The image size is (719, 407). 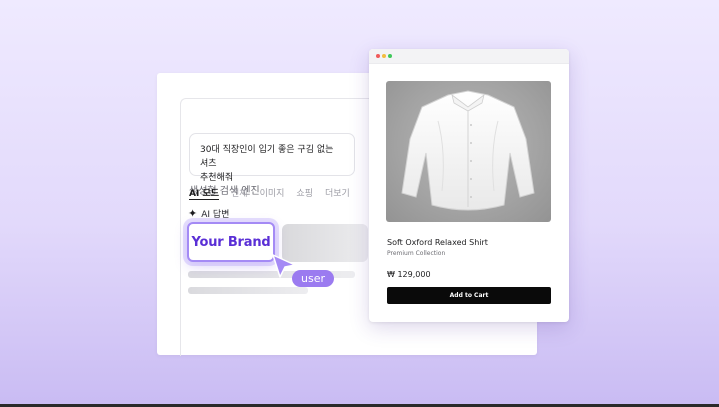 I want to click on window-maximize-dot, so click(x=390, y=56).